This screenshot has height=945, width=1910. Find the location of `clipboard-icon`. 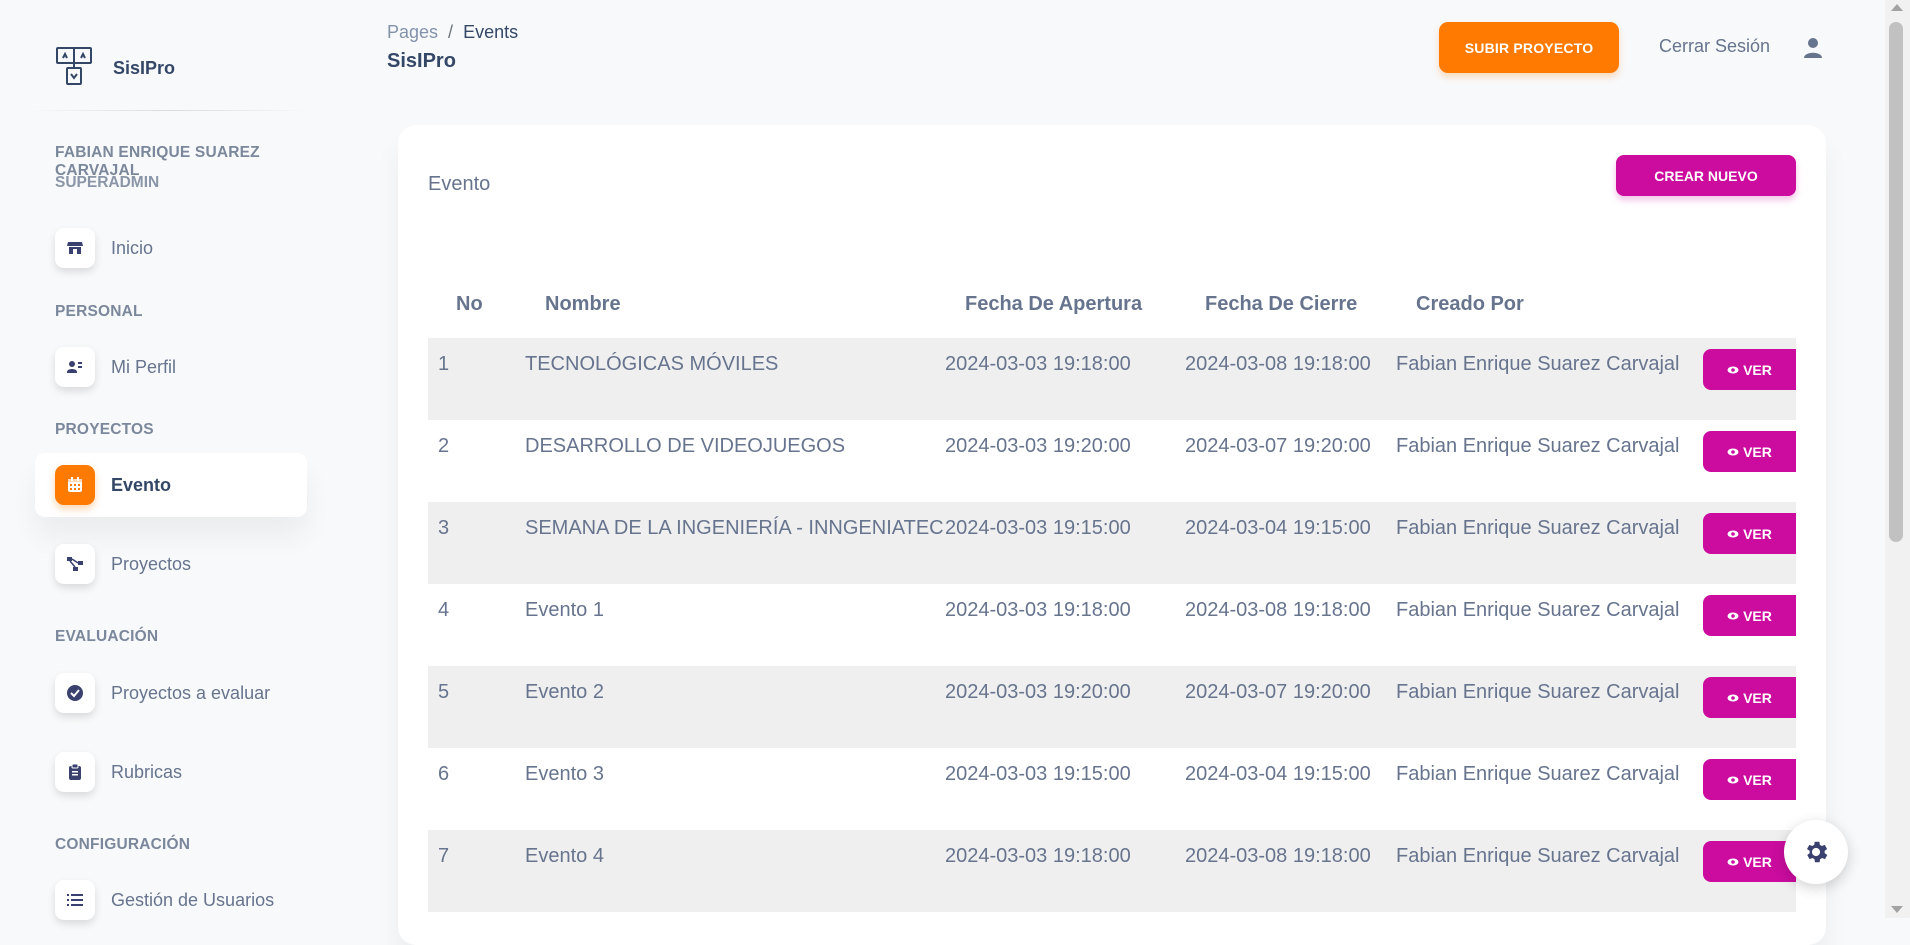

clipboard-icon is located at coordinates (75, 772).